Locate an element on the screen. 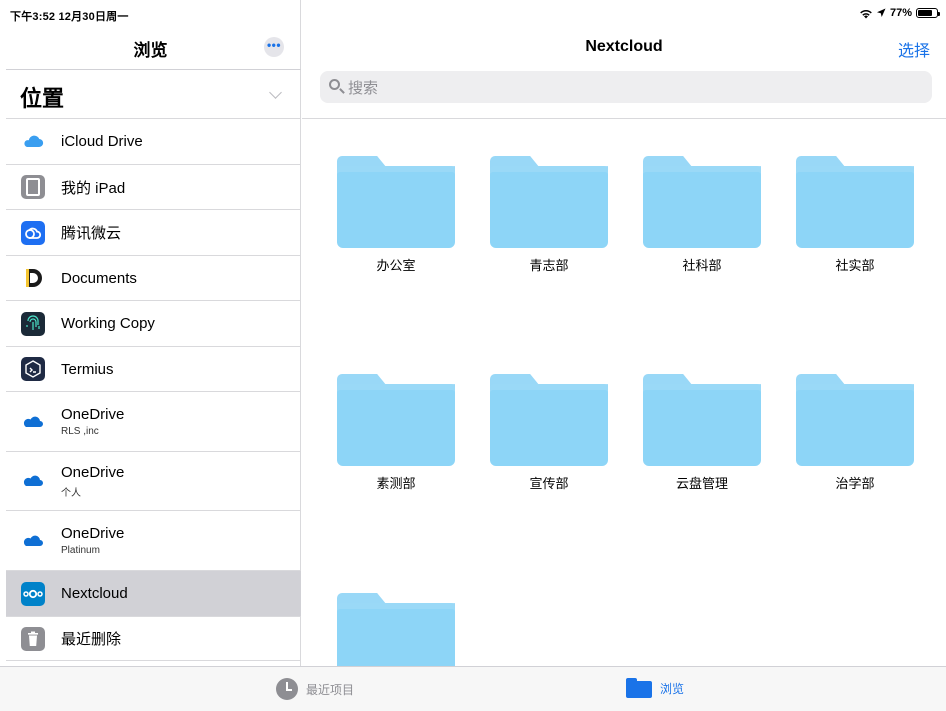 The height and width of the screenshot is (711, 946). location-arrow-icon is located at coordinates (881, 12).